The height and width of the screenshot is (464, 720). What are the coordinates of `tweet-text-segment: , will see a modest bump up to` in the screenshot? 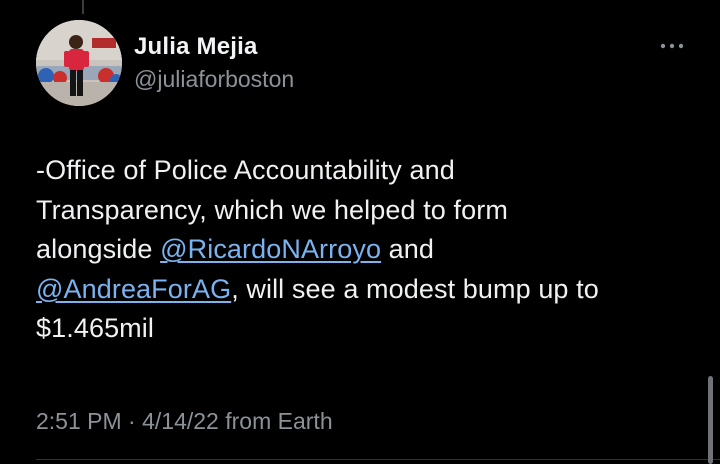 It's located at (415, 288).